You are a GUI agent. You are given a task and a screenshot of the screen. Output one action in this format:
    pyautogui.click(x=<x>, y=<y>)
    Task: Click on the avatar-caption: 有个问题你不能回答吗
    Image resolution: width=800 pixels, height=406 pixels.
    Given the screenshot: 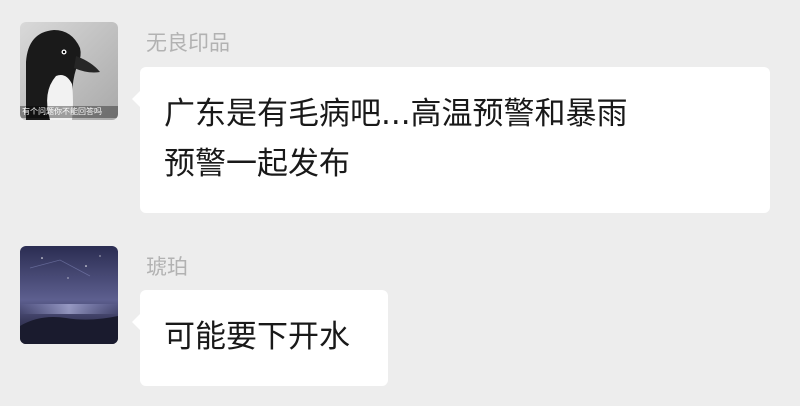 What is the action you would take?
    pyautogui.click(x=62, y=111)
    